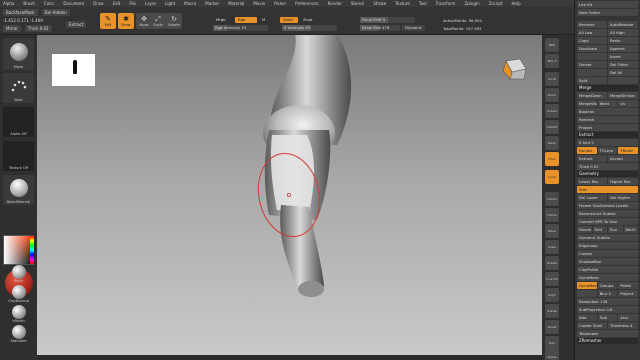  Describe the element at coordinates (32, 250) in the screenshot. I see `hue-strip` at that location.